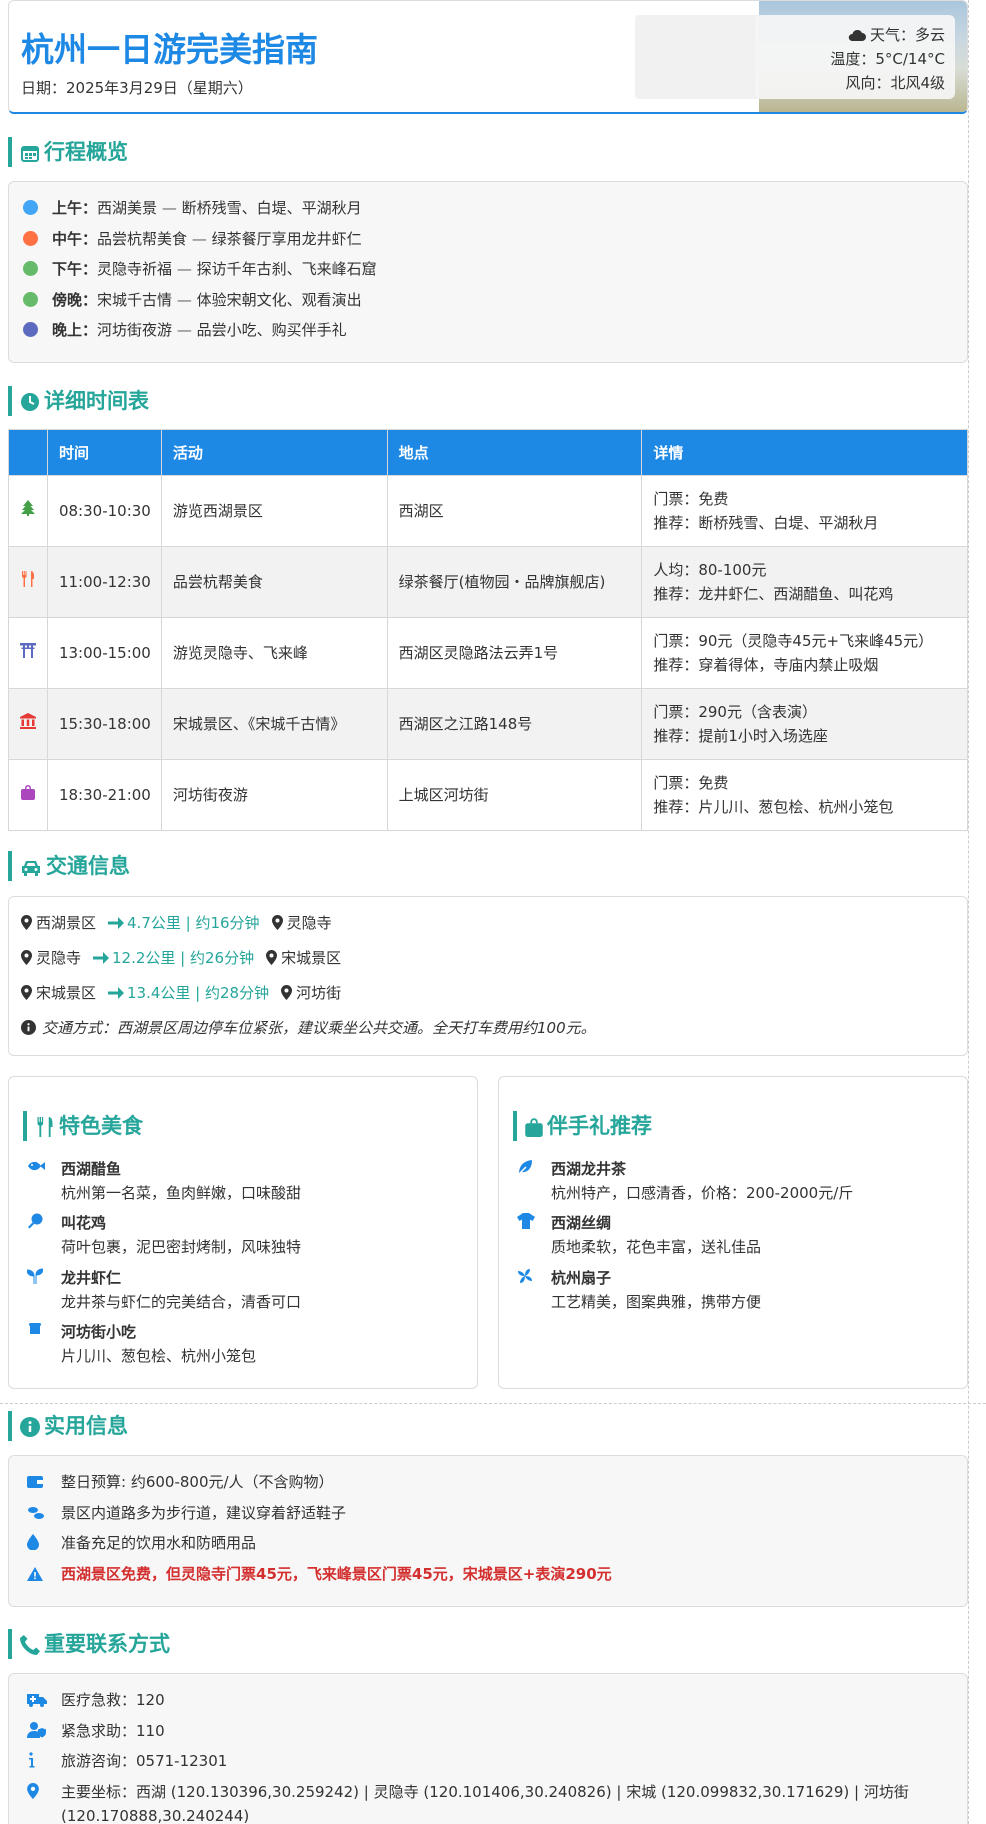 The height and width of the screenshot is (1824, 986). I want to click on time-cell: 18:30-21:00, so click(104, 795).